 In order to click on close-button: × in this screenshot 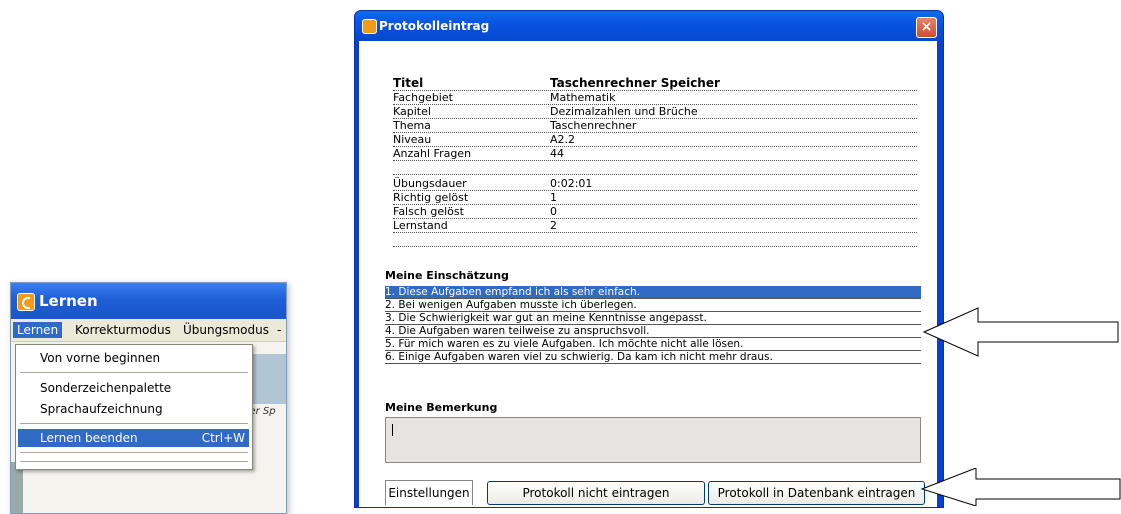, I will do `click(926, 27)`.